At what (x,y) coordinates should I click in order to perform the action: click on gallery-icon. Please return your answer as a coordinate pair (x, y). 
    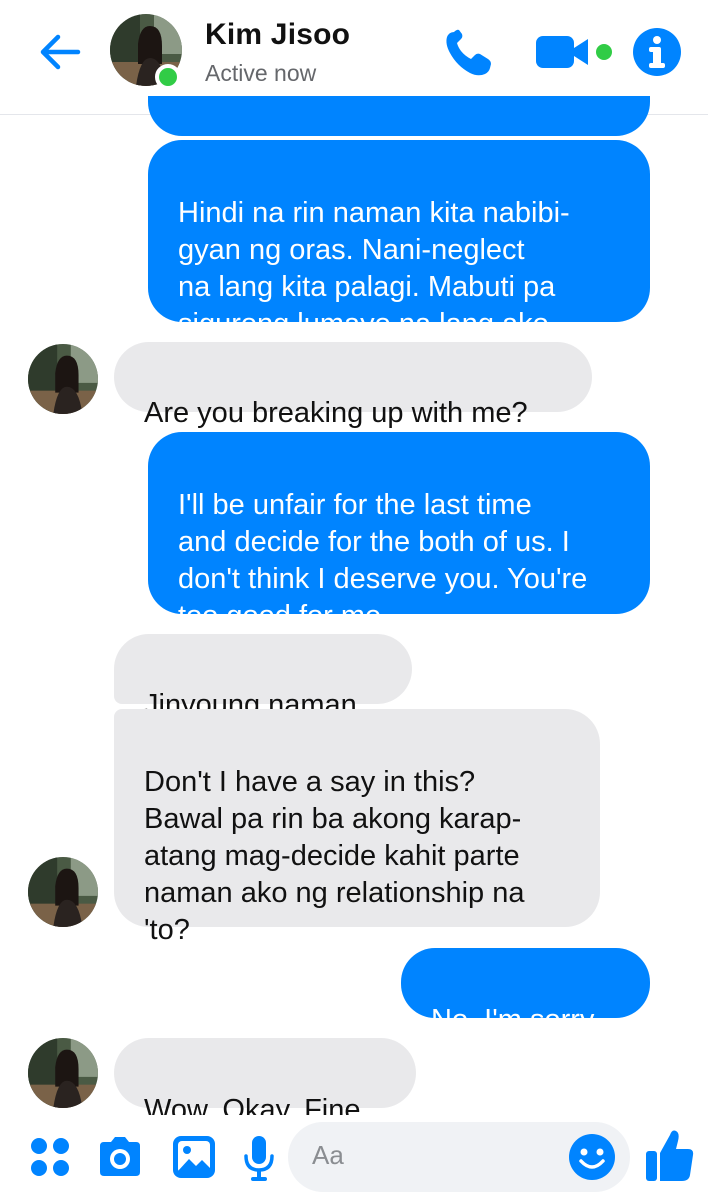
    Looking at the image, I should click on (194, 1157).